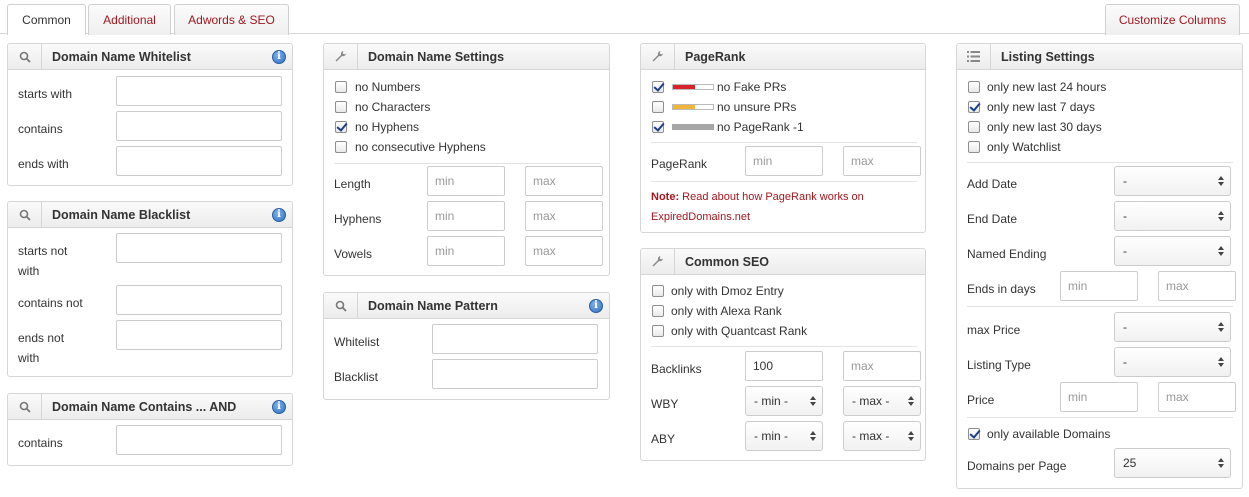 This screenshot has height=497, width=1249. What do you see at coordinates (882, 366) in the screenshot?
I see `backlinks-max-input: max` at bounding box center [882, 366].